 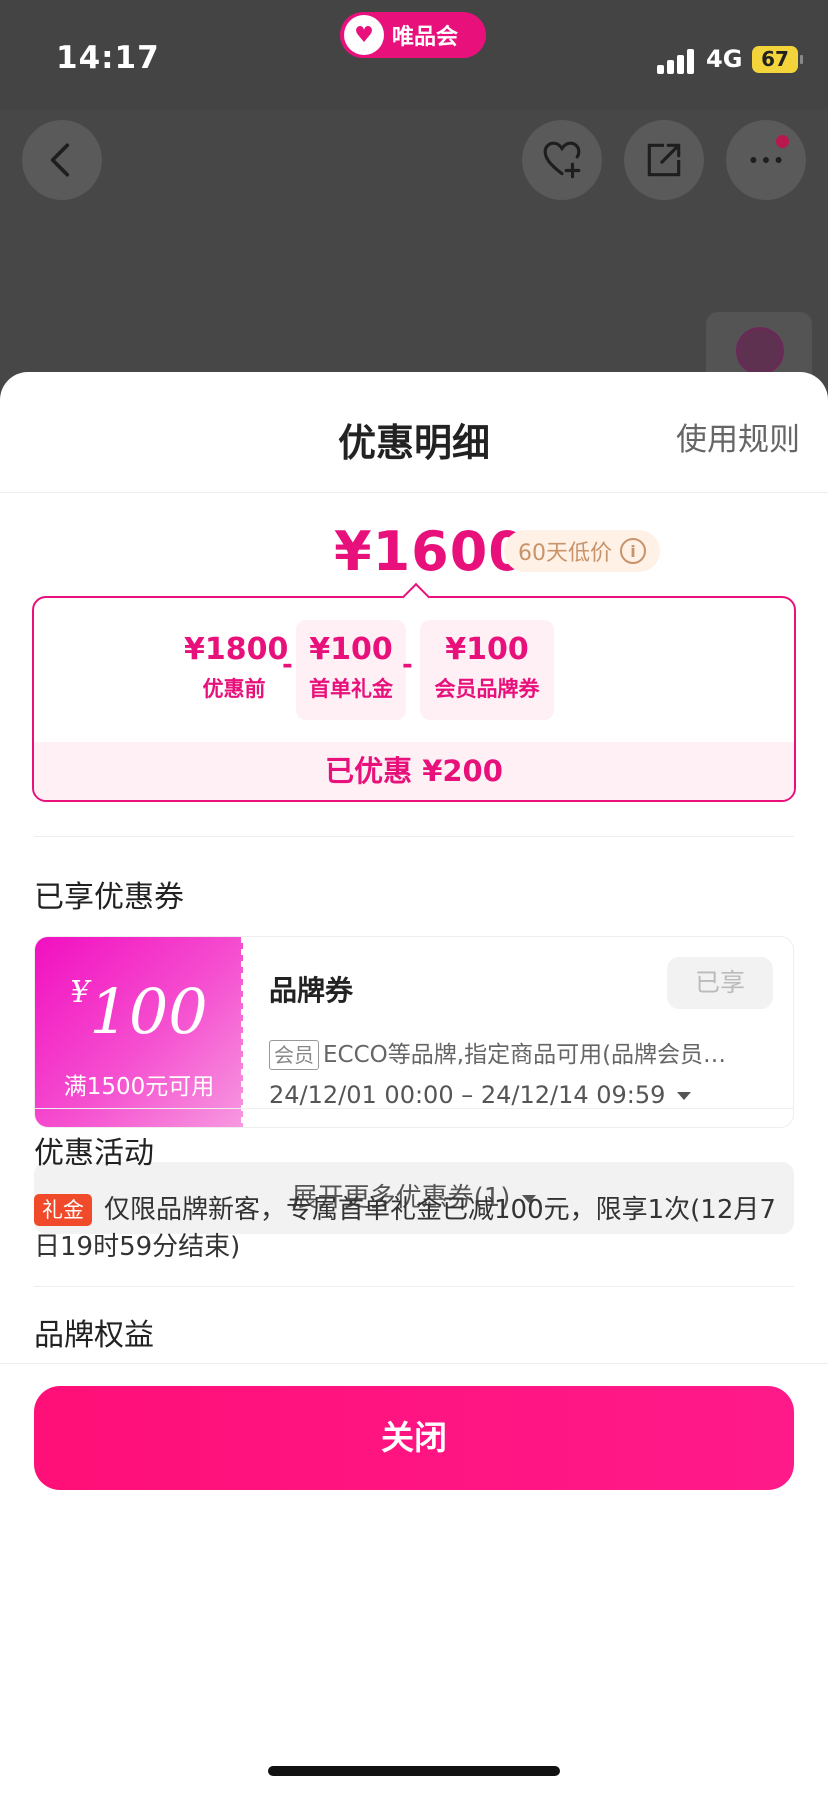 What do you see at coordinates (109, 897) in the screenshot?
I see `coupons-section-title: 已享优惠券` at bounding box center [109, 897].